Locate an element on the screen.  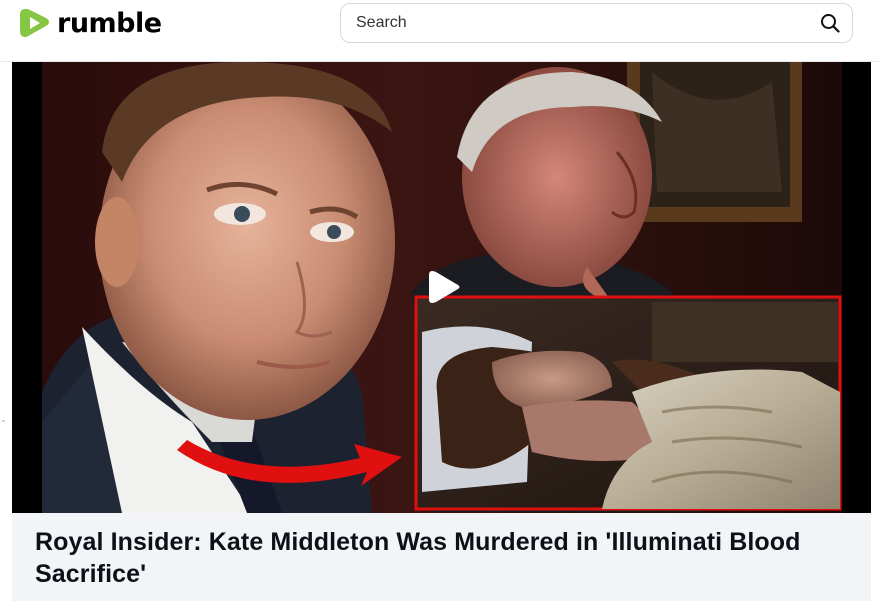
search-icon is located at coordinates (830, 23).